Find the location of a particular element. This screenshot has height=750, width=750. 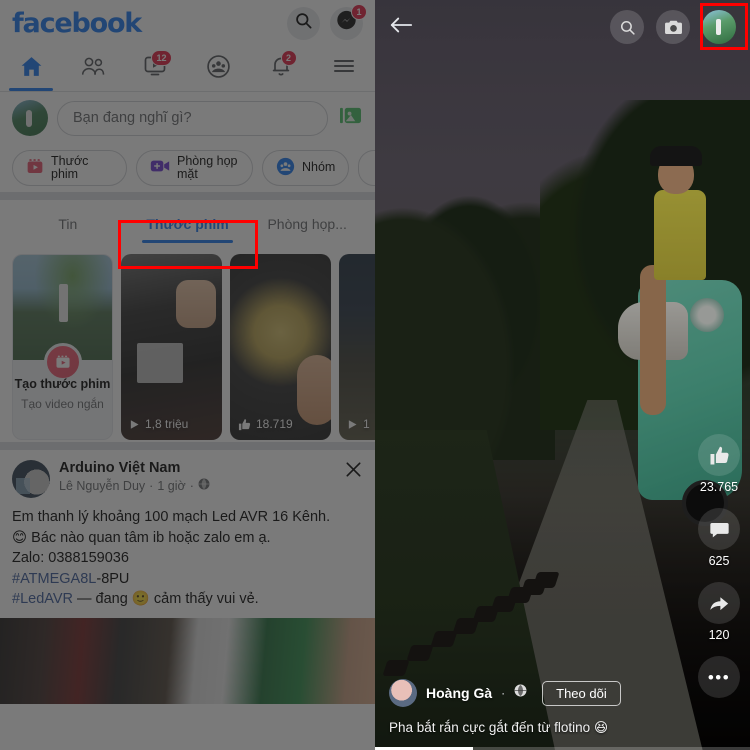

photo-icon is located at coordinates (350, 118).